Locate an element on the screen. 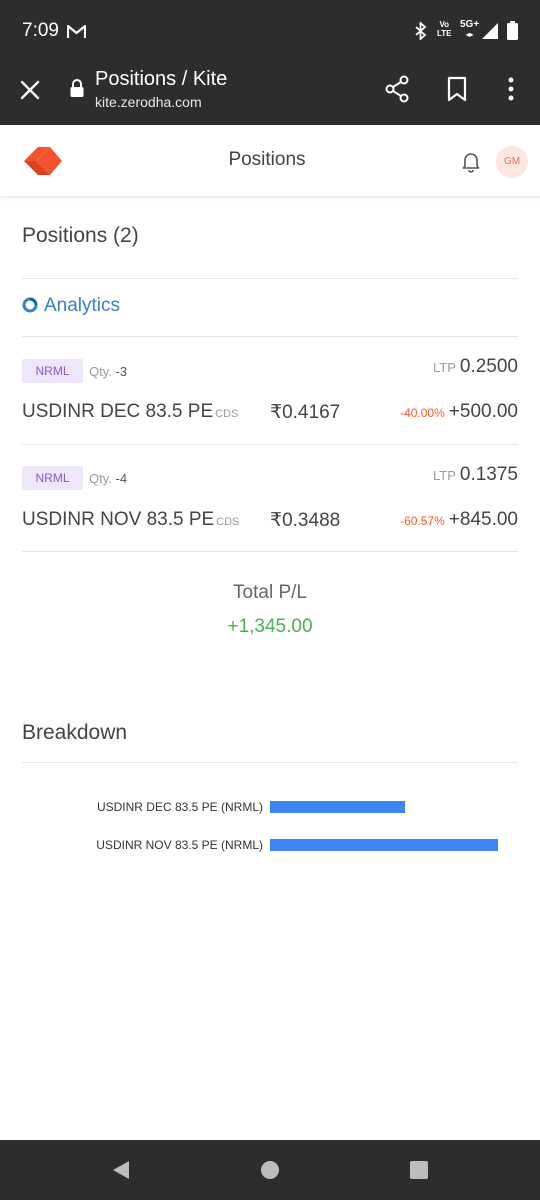 The image size is (540, 1200). instrument-name: USDINR NOV 83.5 PE CDS is located at coordinates (130, 520).